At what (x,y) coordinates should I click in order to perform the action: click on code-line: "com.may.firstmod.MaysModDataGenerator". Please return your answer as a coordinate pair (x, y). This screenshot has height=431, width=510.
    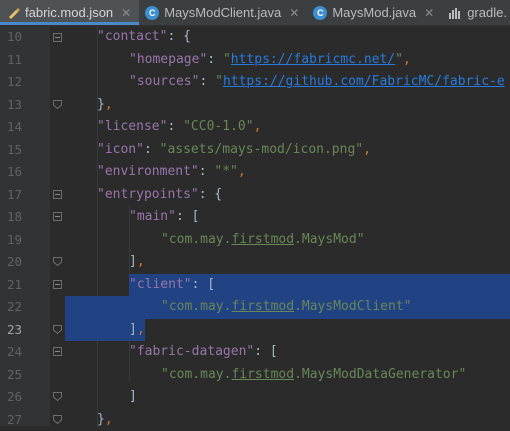
    Looking at the image, I should click on (313, 375).